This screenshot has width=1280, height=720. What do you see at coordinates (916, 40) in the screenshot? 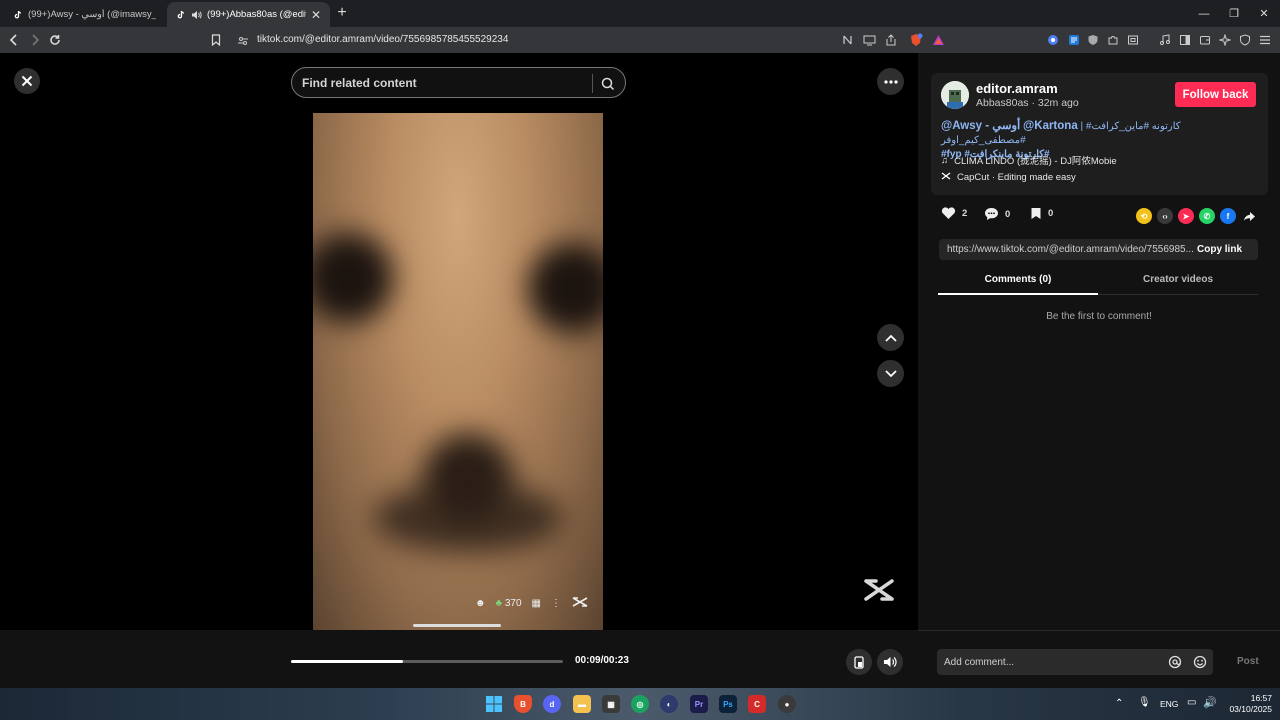
I see `brave-shields-icon` at bounding box center [916, 40].